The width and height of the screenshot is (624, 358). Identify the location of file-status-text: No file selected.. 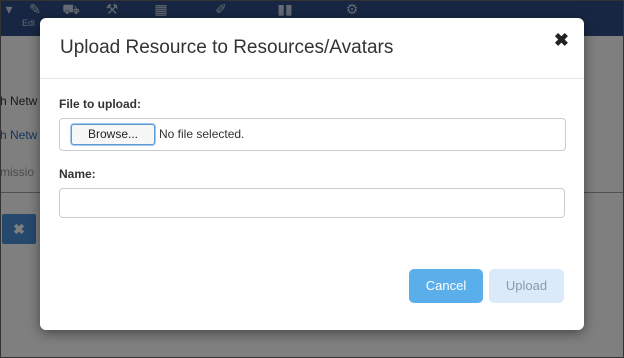
(202, 134).